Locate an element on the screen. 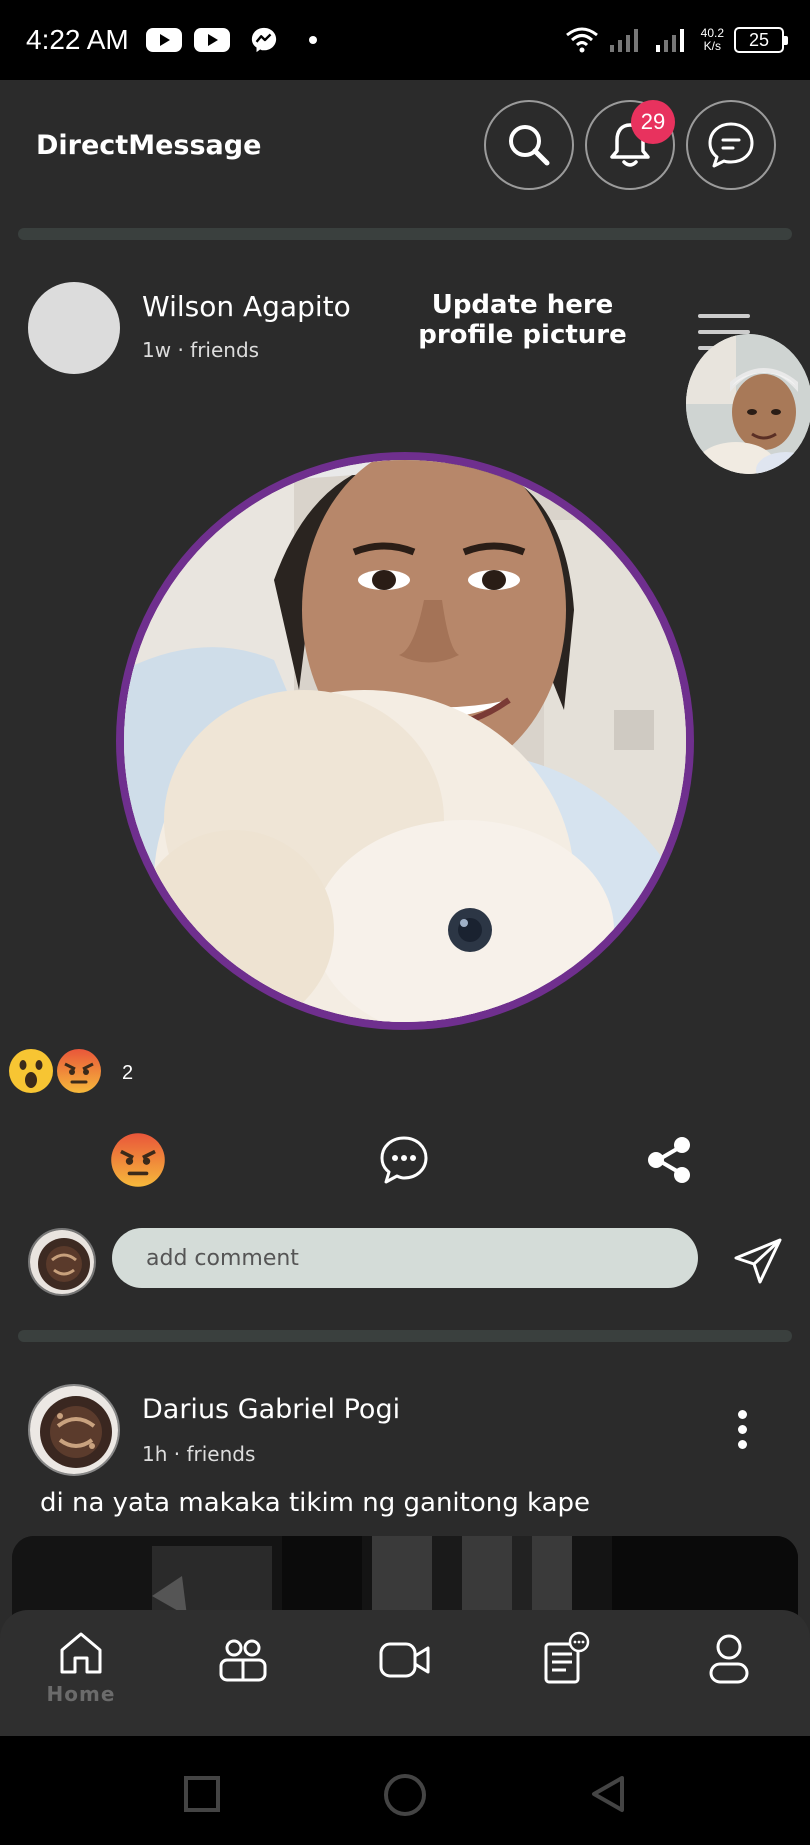  battery-indicator: 25 is located at coordinates (761, 40).